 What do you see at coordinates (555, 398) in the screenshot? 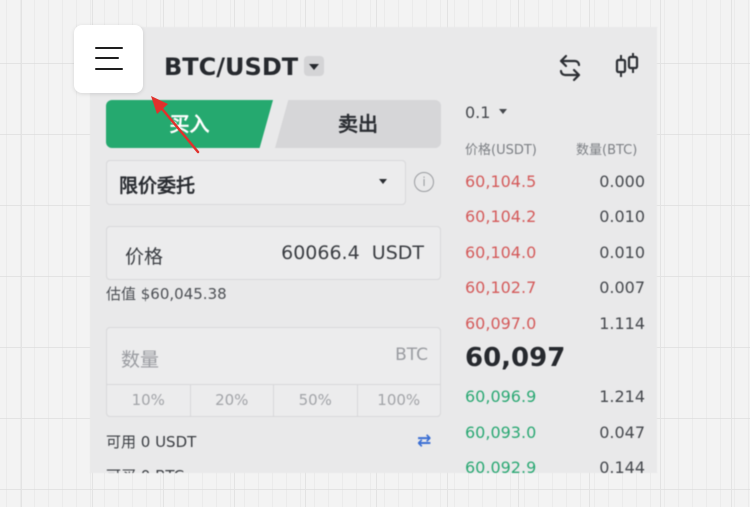
I see `orderbook-bid-row: 60,096.9 1.214` at bounding box center [555, 398].